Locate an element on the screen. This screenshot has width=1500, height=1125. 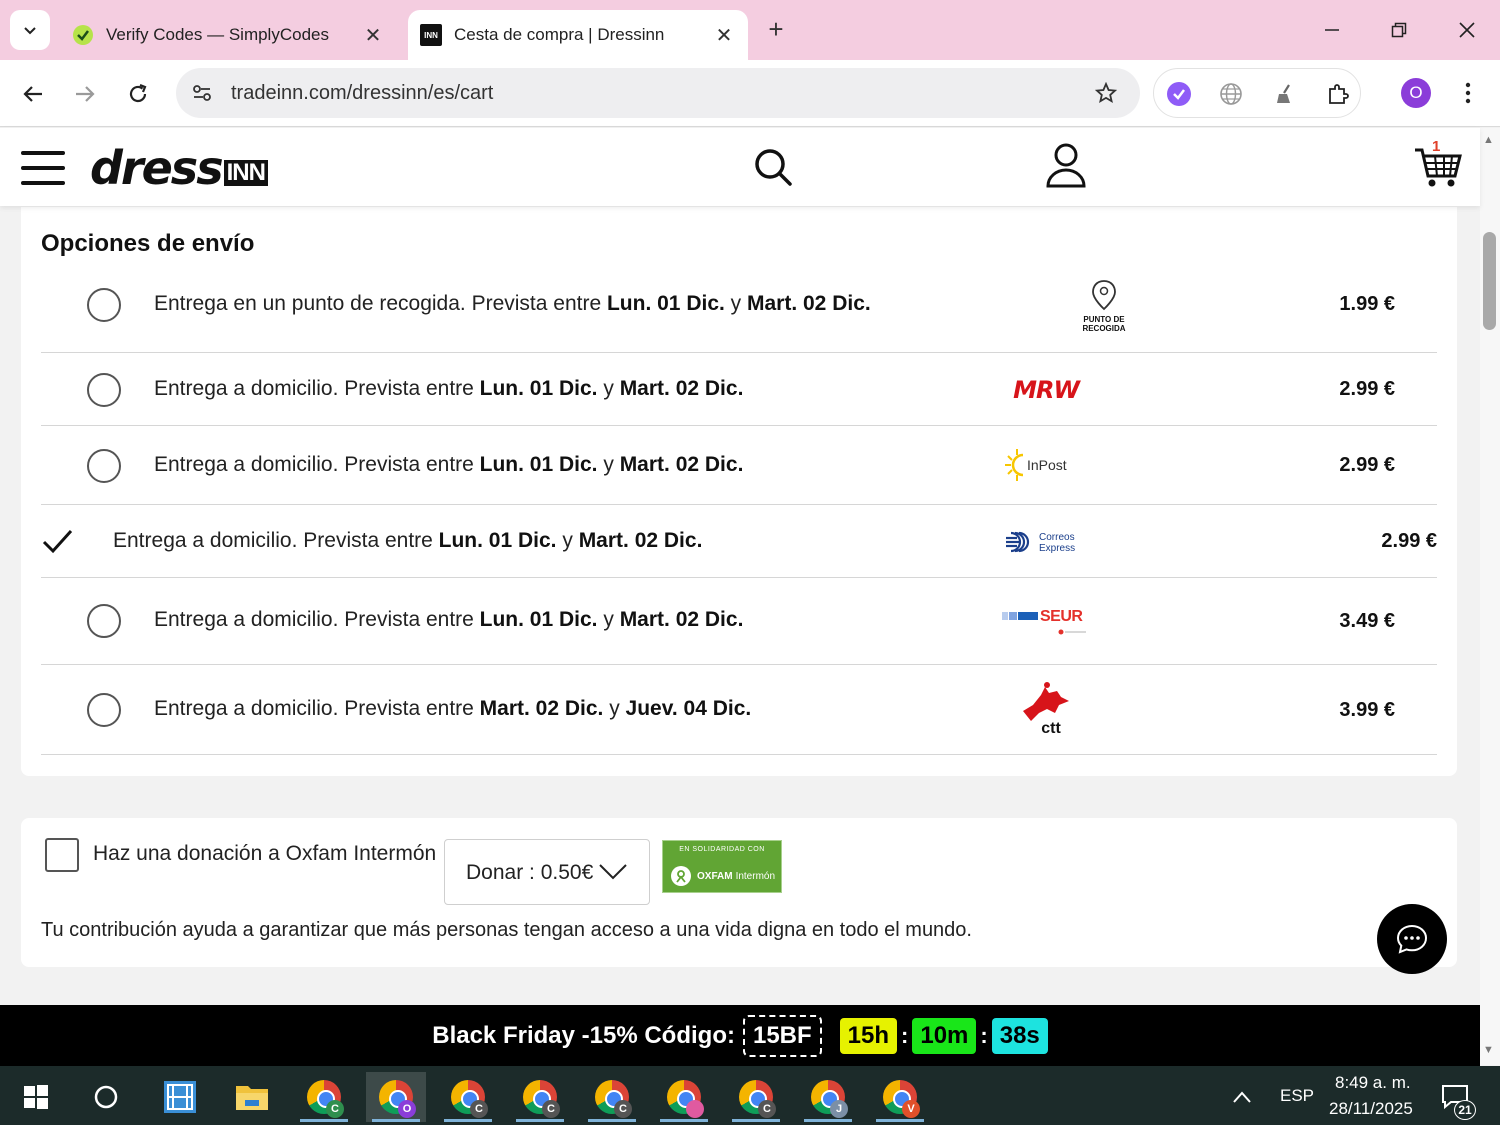
broom-extension-icon is located at coordinates (1285, 94).